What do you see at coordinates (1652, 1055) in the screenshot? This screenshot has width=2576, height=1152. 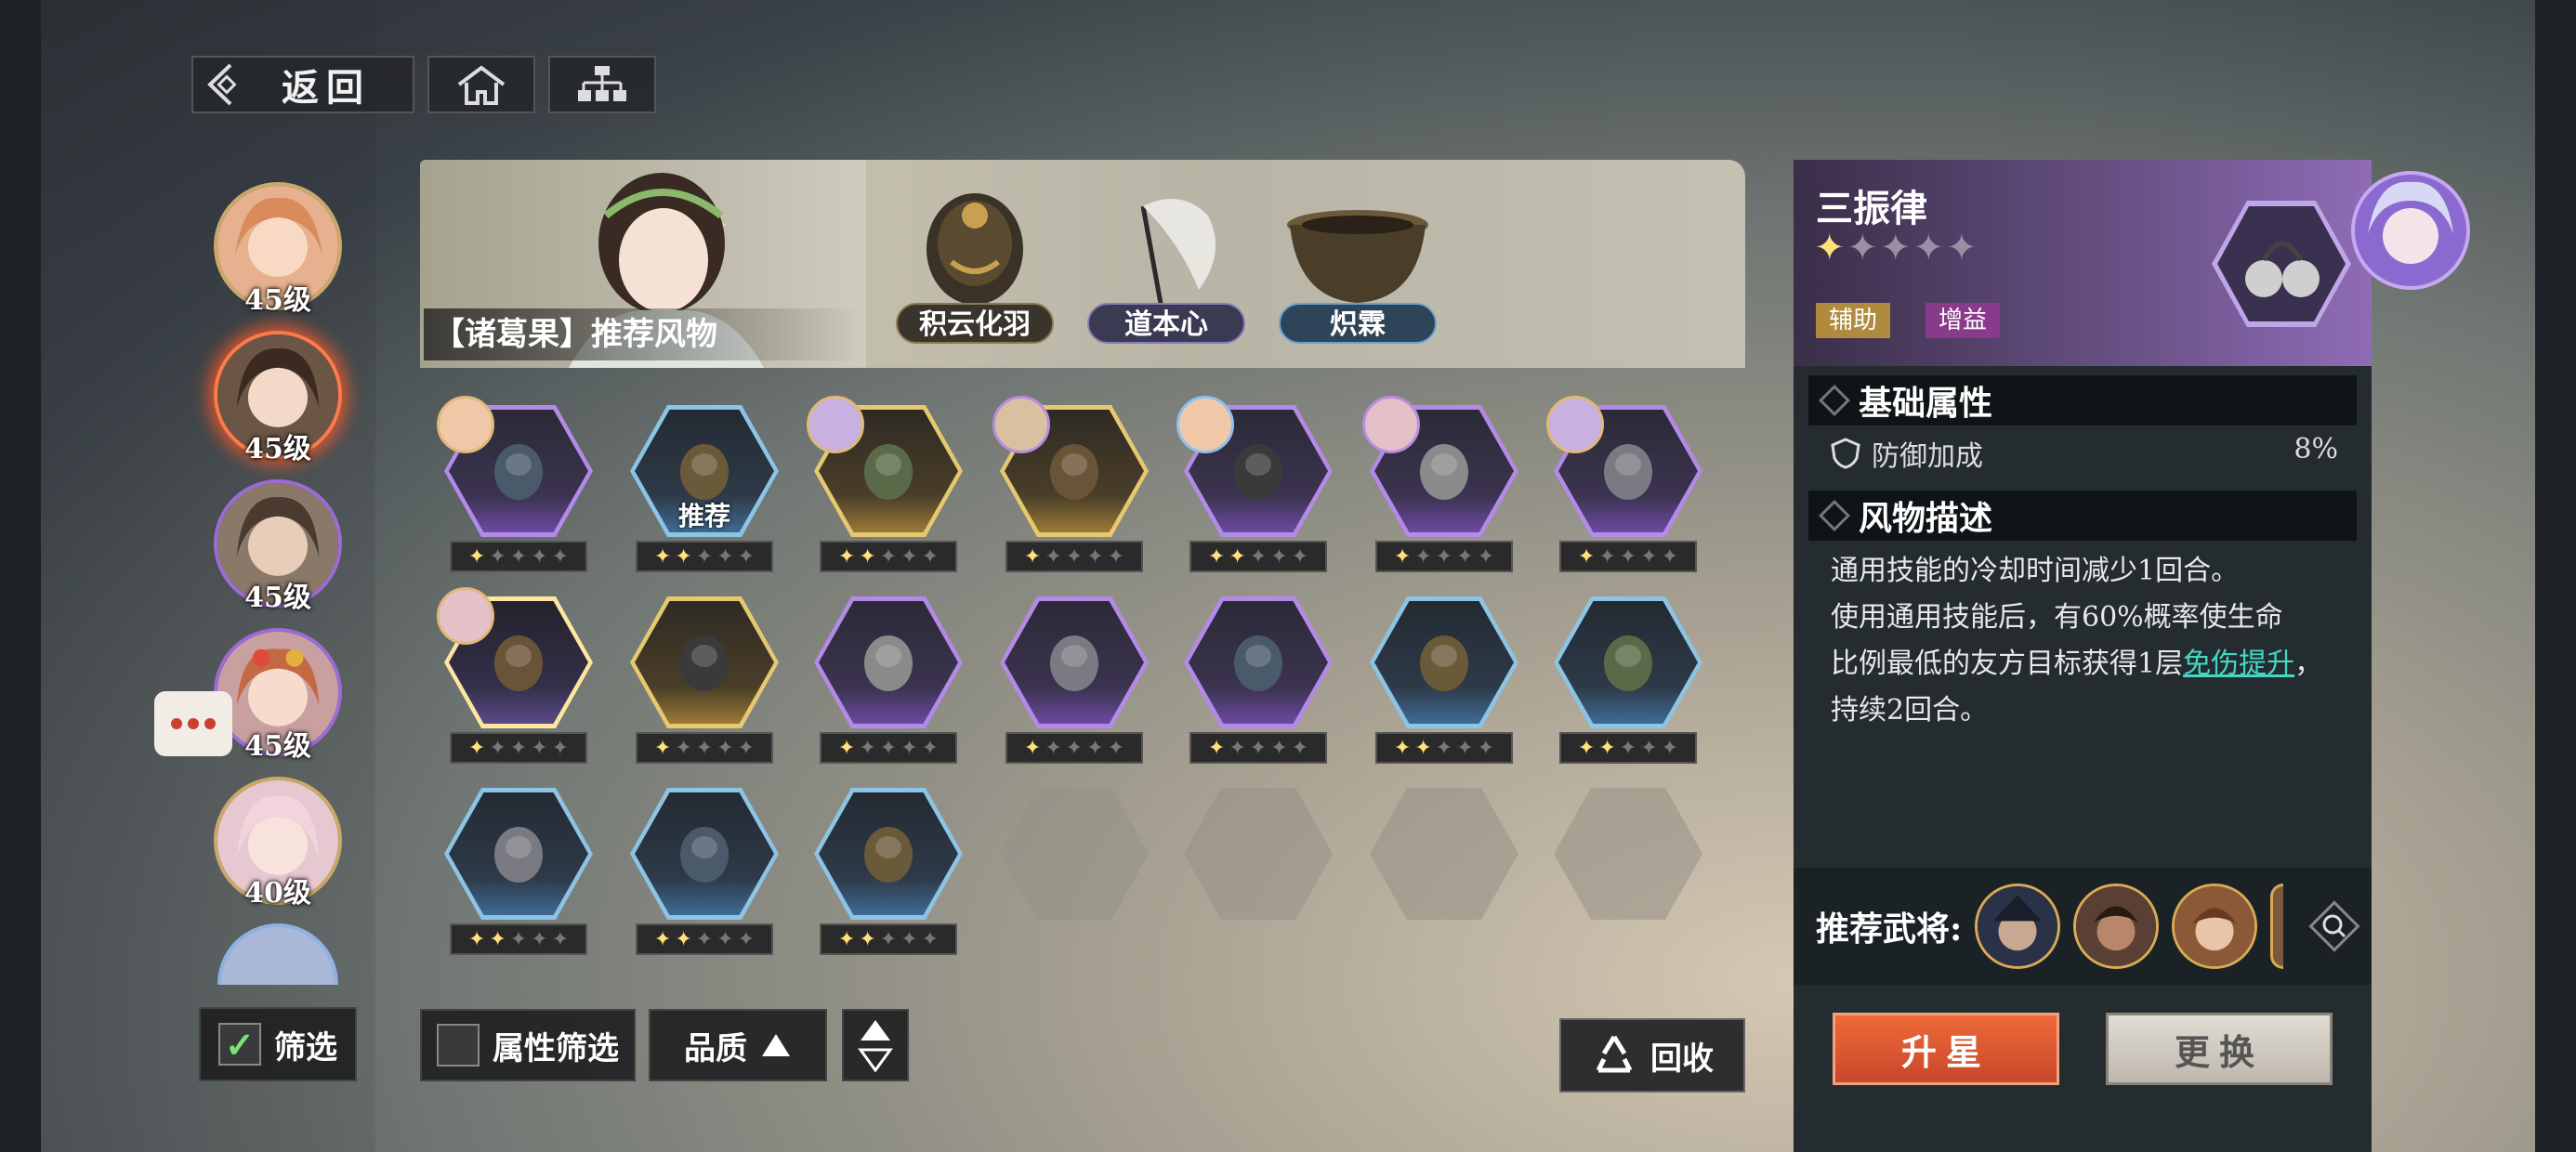 I see `recycle-button: 回收` at bounding box center [1652, 1055].